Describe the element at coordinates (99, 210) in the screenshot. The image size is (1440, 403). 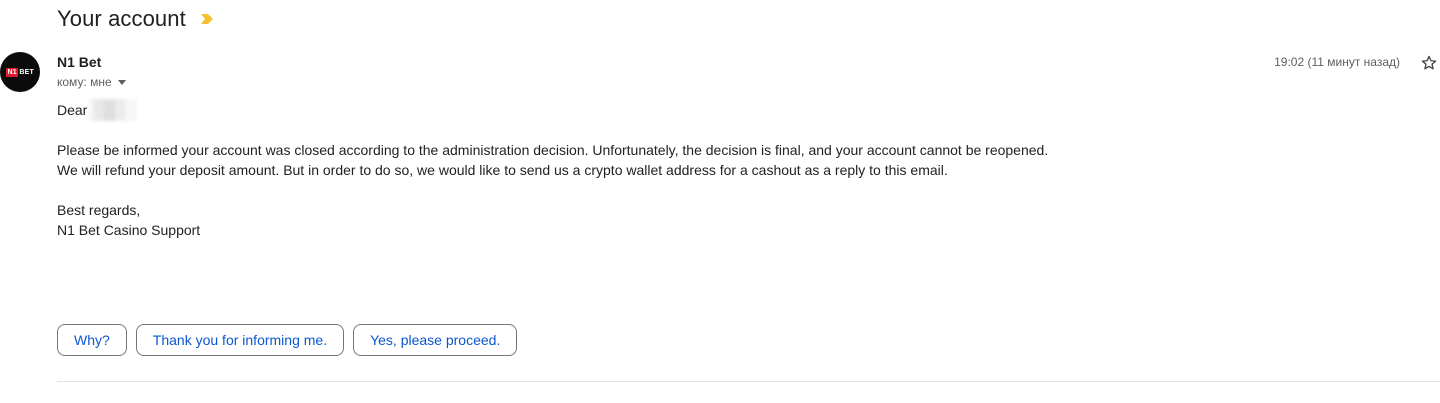
I see `signoff: Best regards,` at that location.